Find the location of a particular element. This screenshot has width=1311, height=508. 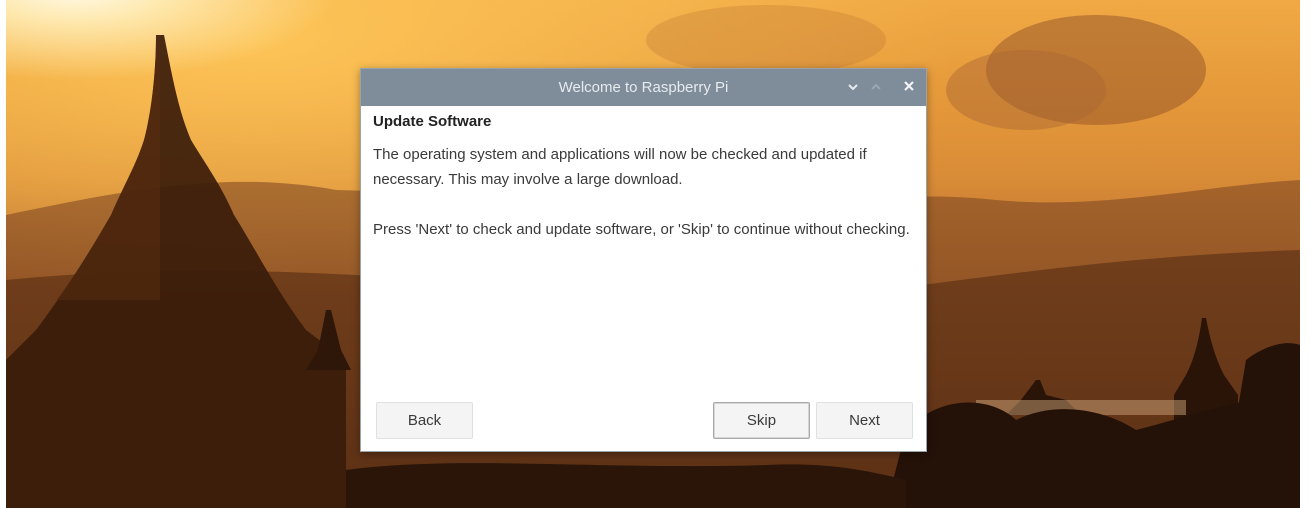

close-icon is located at coordinates (909, 87).